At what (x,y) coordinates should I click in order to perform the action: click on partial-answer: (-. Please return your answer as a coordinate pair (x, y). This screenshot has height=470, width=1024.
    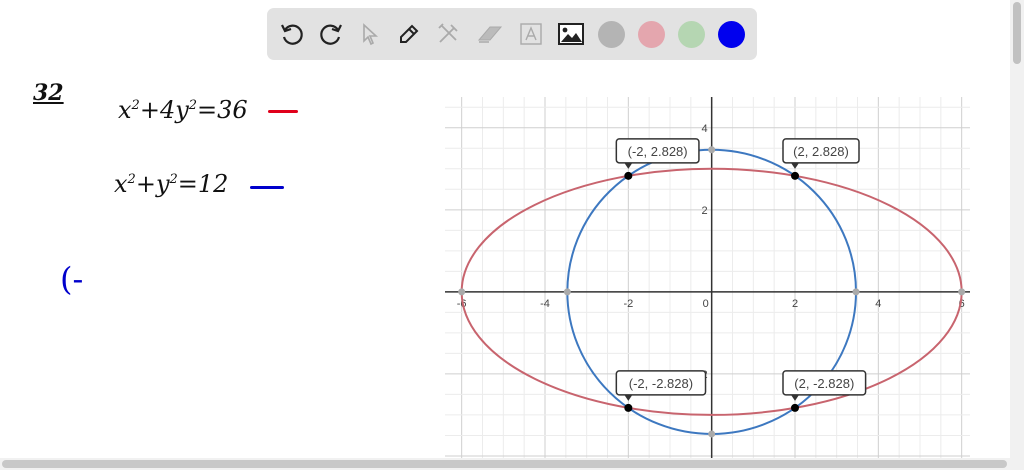
    Looking at the image, I should click on (72, 279).